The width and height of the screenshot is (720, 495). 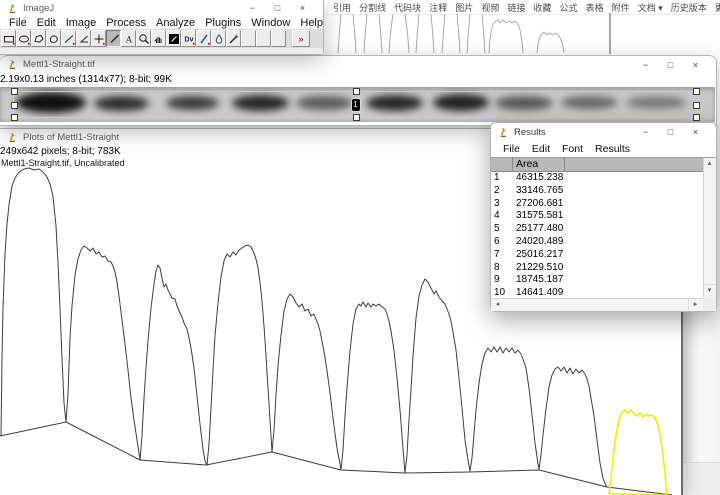 What do you see at coordinates (98, 38) in the screenshot?
I see `point-tool` at bounding box center [98, 38].